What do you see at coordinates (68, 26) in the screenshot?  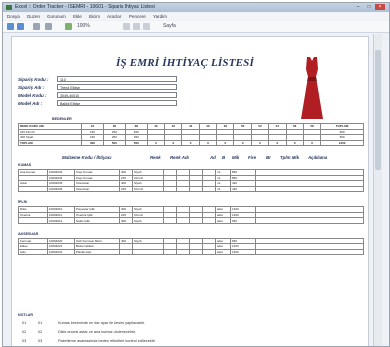 I see `zoom-in-icon` at bounding box center [68, 26].